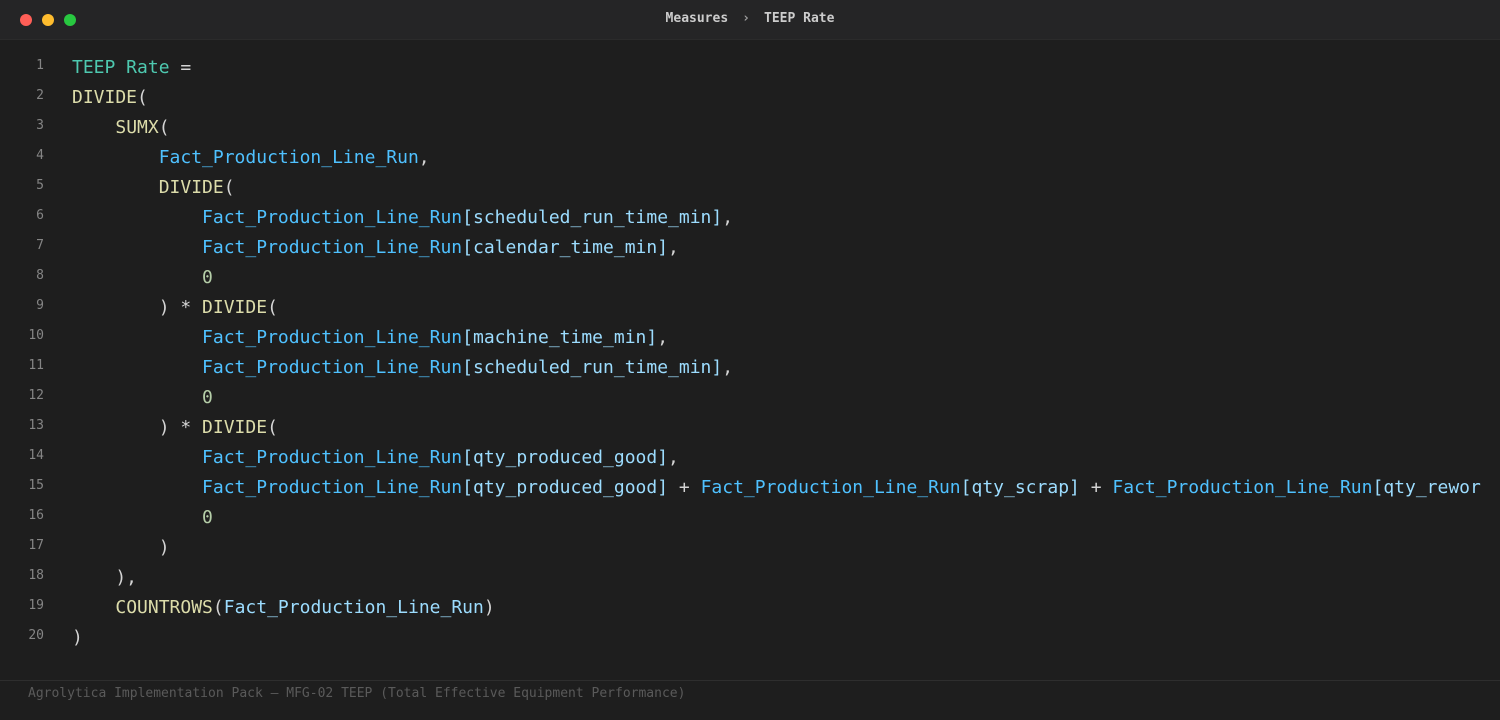 This screenshot has height=720, width=1500. What do you see at coordinates (36, 485) in the screenshot?
I see `line-number: 15` at bounding box center [36, 485].